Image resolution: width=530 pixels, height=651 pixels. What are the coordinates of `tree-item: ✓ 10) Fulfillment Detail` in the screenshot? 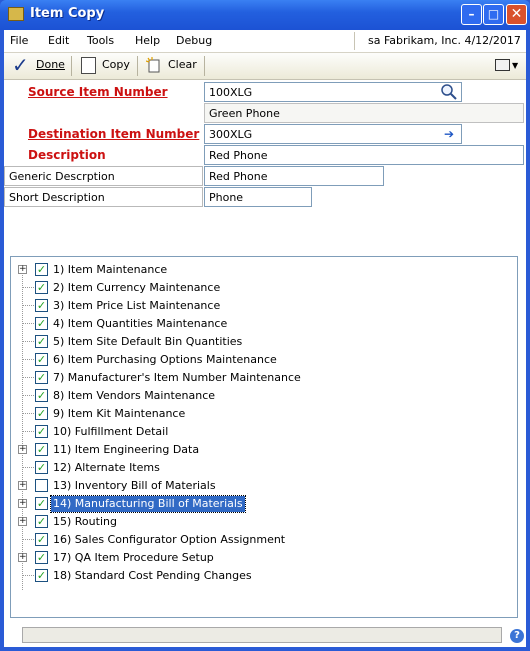 It's located at (261, 432).